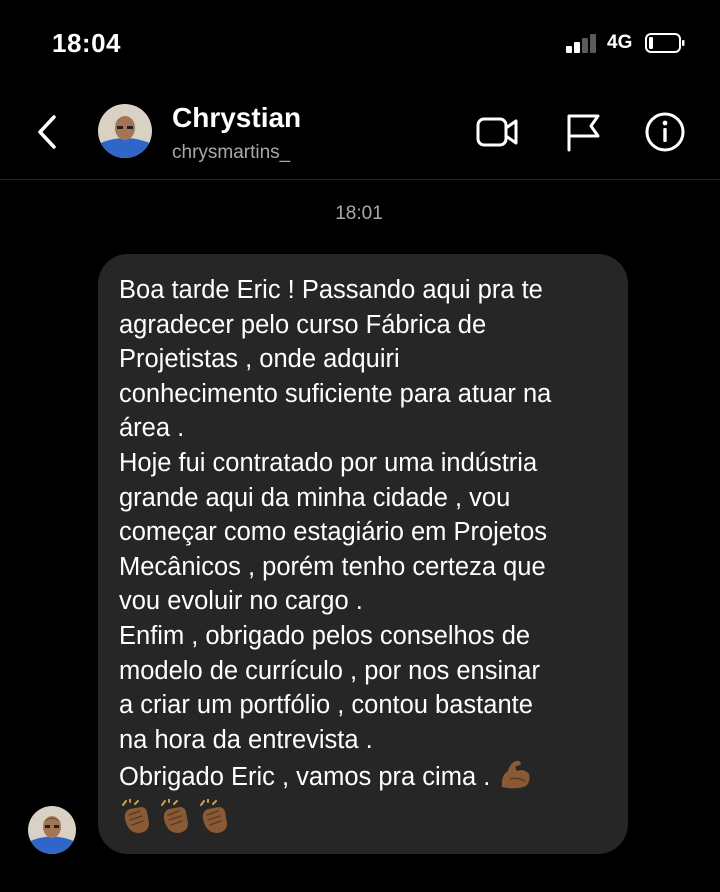 The height and width of the screenshot is (892, 720). I want to click on contact-avatar, so click(125, 131).